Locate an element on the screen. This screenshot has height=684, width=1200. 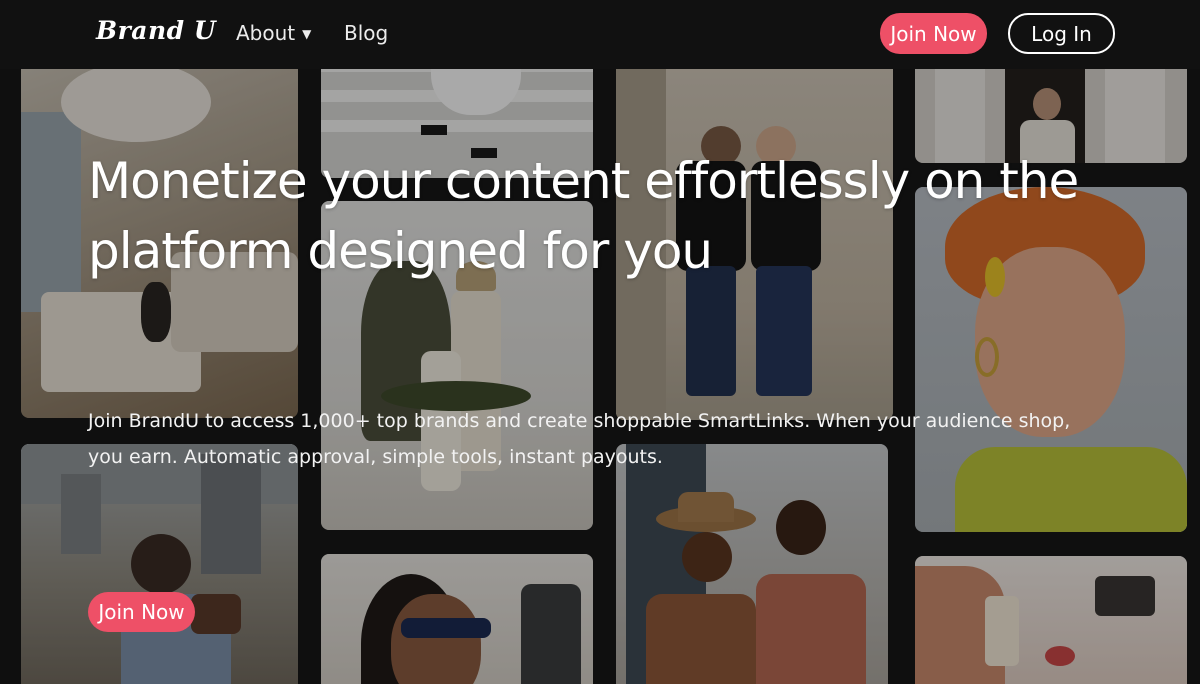
nav-blog-link: Blog is located at coordinates (366, 33).